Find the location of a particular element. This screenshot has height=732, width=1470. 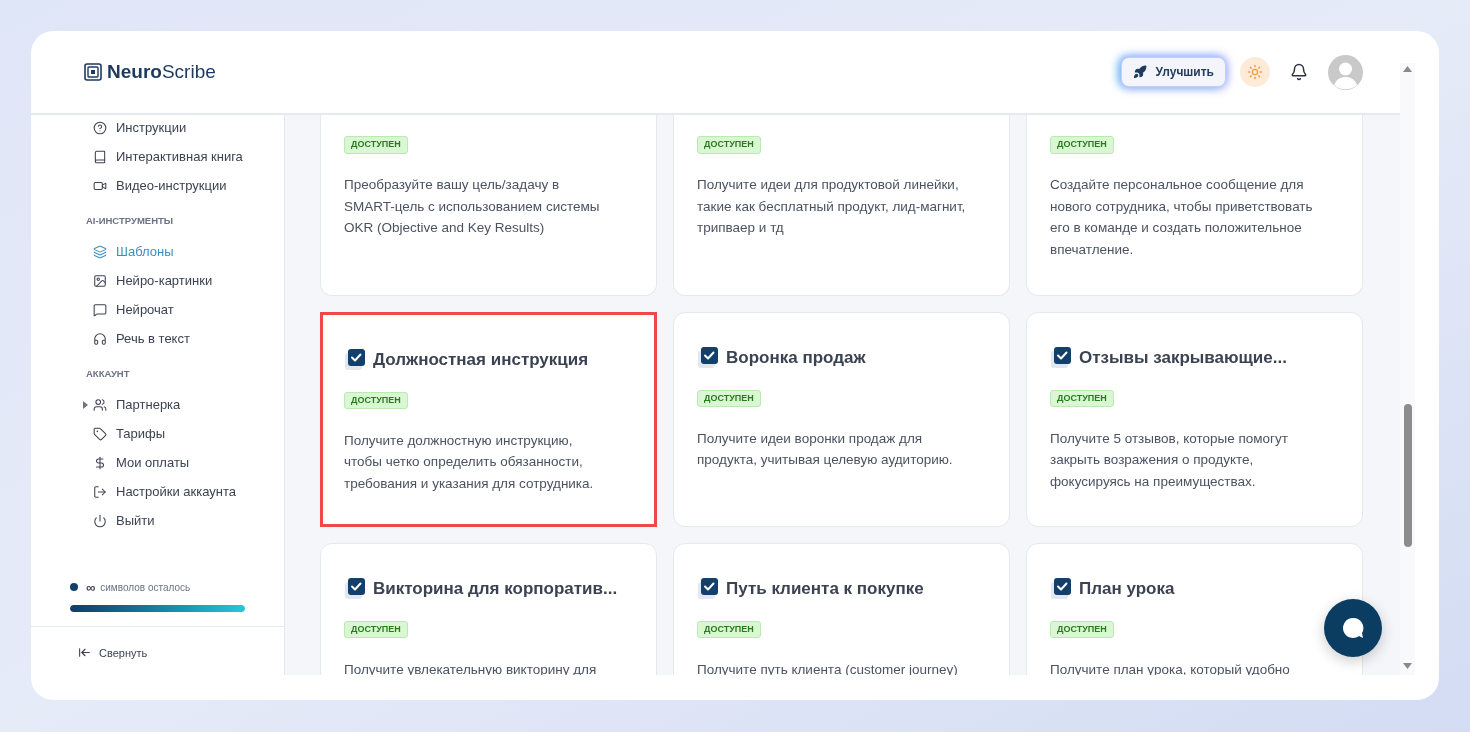

headphones-icon is located at coordinates (100, 338).